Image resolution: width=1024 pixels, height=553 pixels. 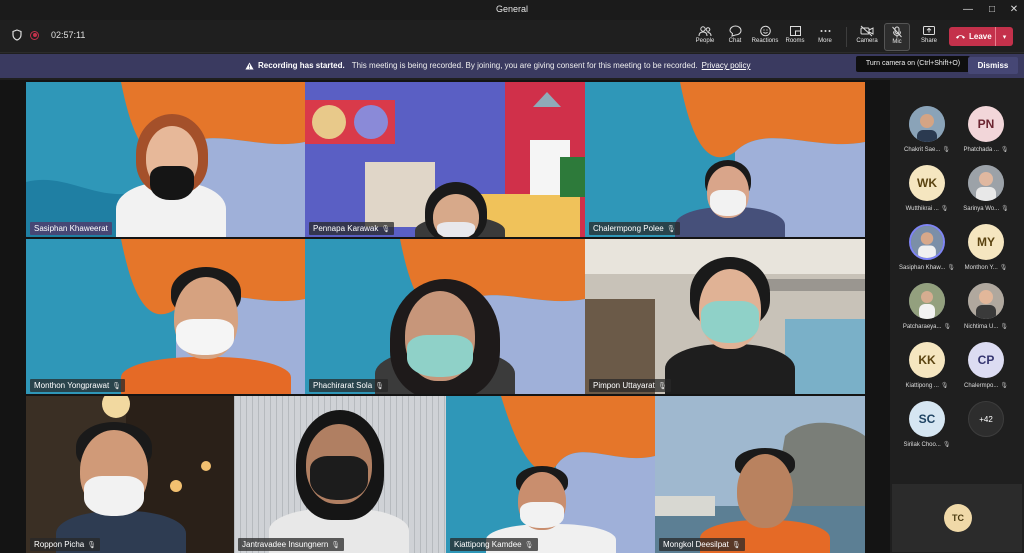 I want to click on mic-off-icon, so click(x=897, y=32).